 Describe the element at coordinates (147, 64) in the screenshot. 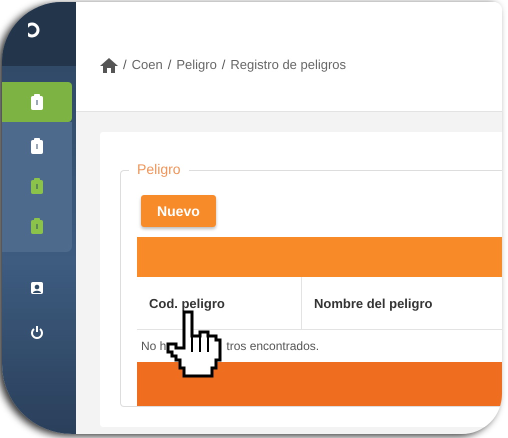

I see `breadcrumb-link: Coen` at that location.